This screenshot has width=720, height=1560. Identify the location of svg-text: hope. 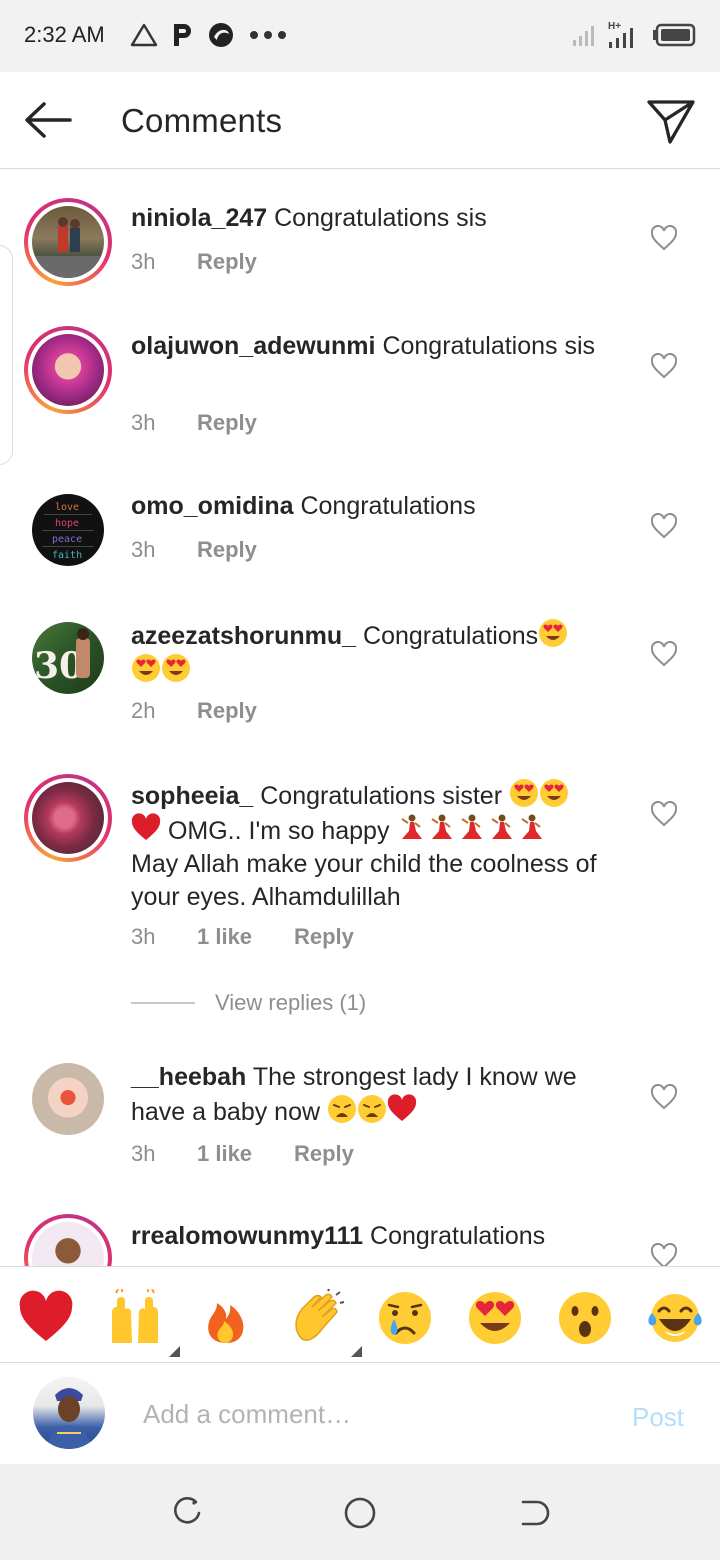
(67, 523).